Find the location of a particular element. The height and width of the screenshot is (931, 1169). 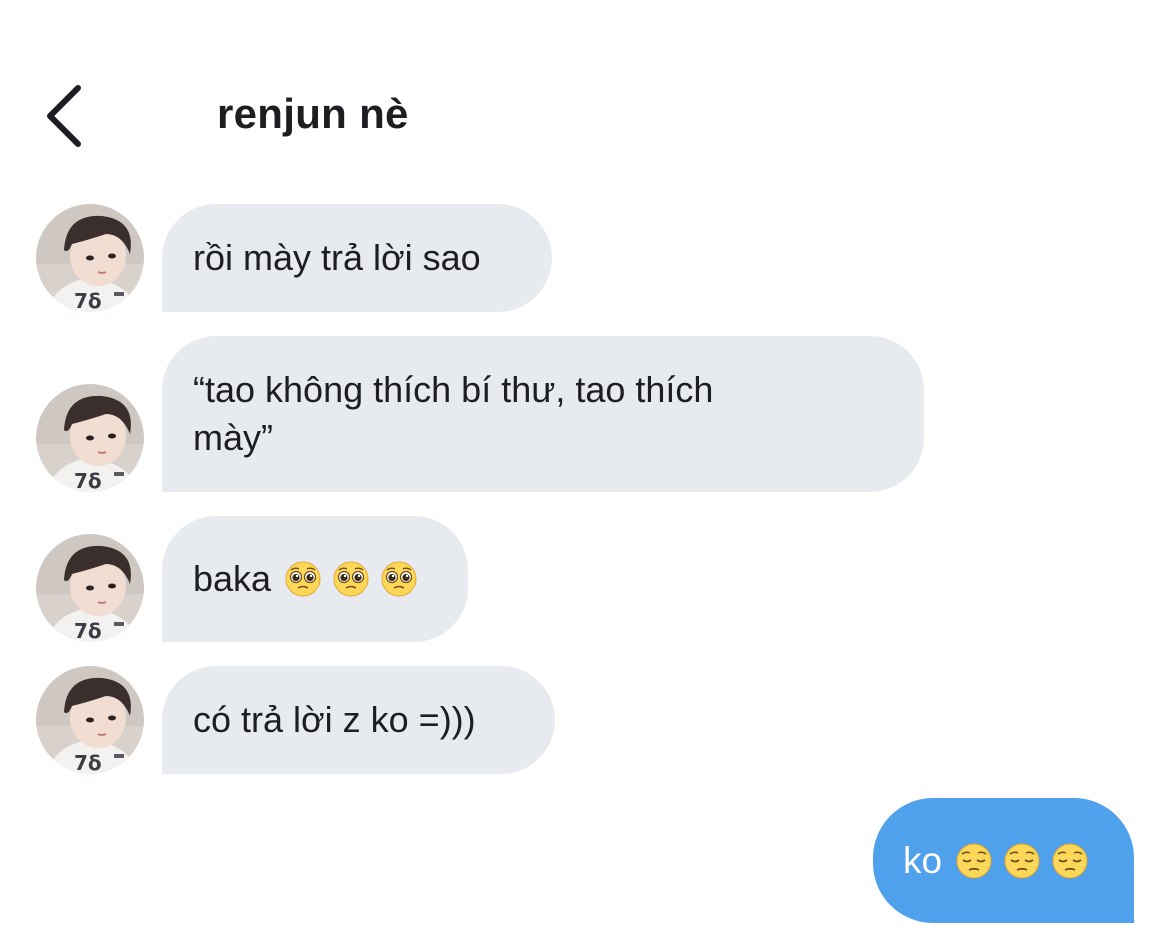

message-text: “tao không thích bí thư, tao thích mày” is located at coordinates (453, 413).